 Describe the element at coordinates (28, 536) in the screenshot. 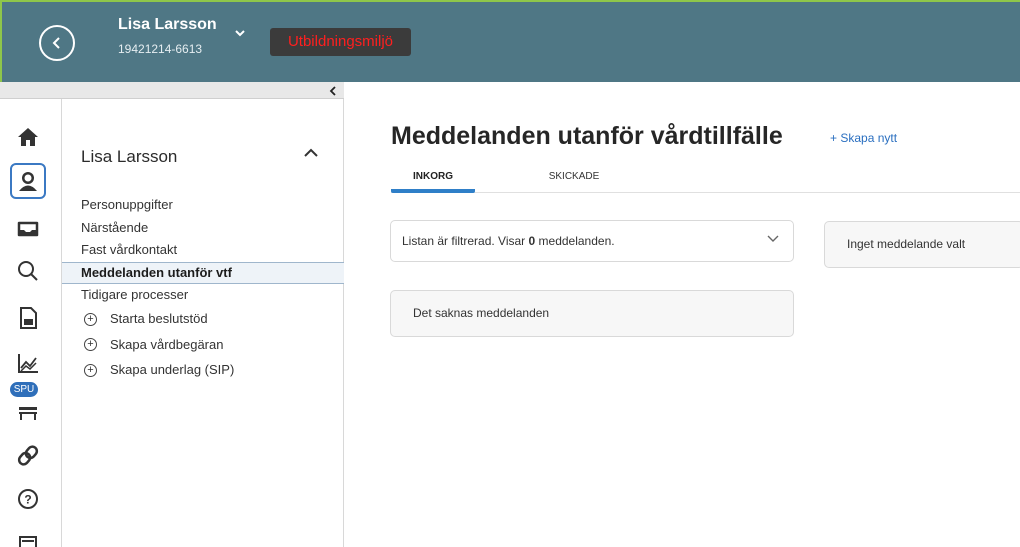

I see `screen-icon` at that location.